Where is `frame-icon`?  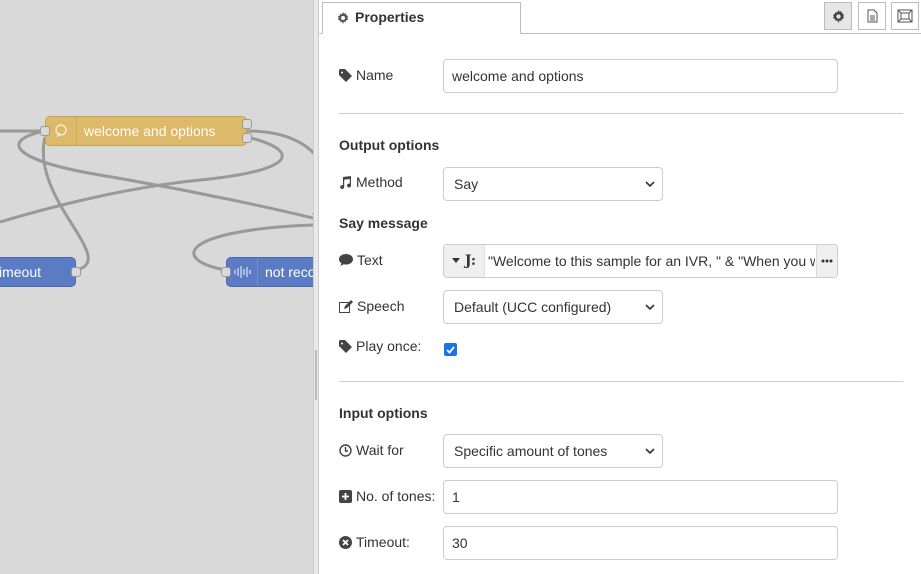 frame-icon is located at coordinates (905, 16).